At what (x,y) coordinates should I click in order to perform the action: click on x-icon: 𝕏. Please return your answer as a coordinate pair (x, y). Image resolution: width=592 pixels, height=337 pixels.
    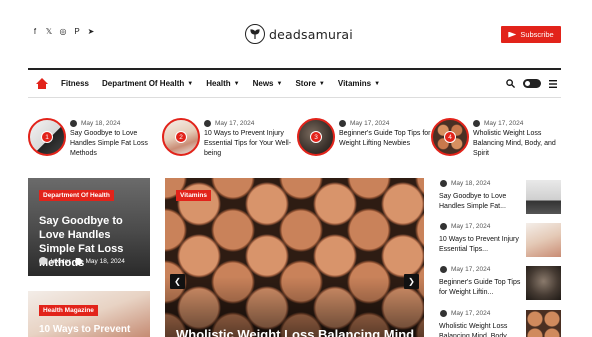
    Looking at the image, I should click on (49, 32).